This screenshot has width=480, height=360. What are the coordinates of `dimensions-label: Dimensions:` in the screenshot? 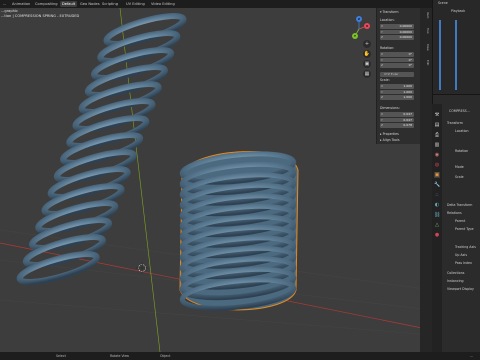 It's located at (390, 108).